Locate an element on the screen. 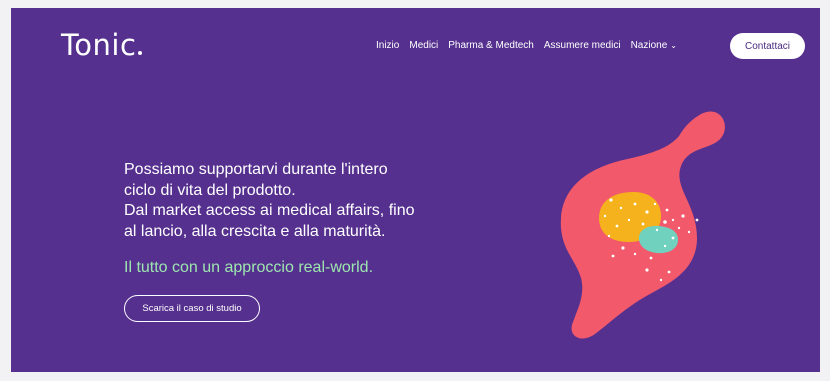  nav-item-nazione: Nazione ⌄ is located at coordinates (654, 45).